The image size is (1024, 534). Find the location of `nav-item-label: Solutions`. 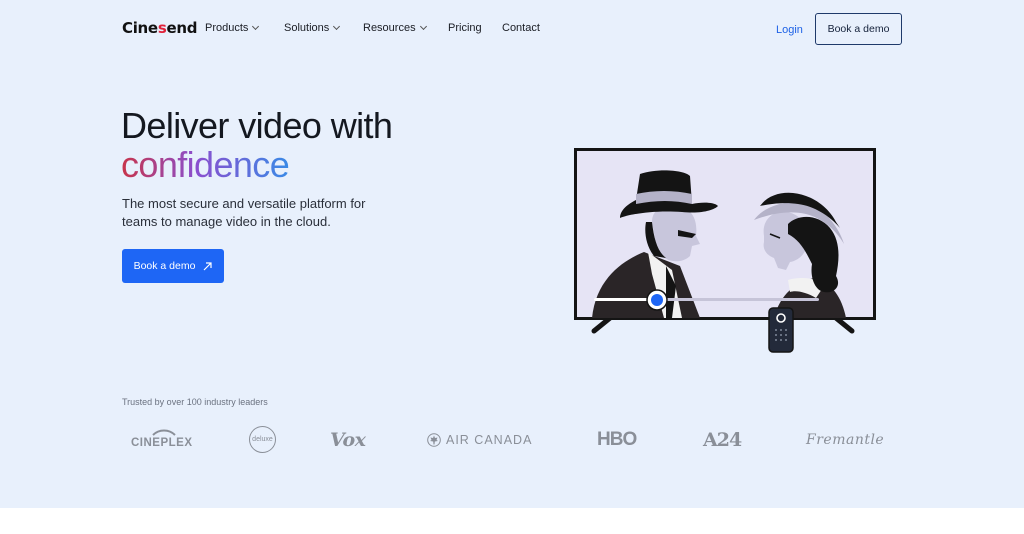

nav-item-label: Solutions is located at coordinates (307, 28).